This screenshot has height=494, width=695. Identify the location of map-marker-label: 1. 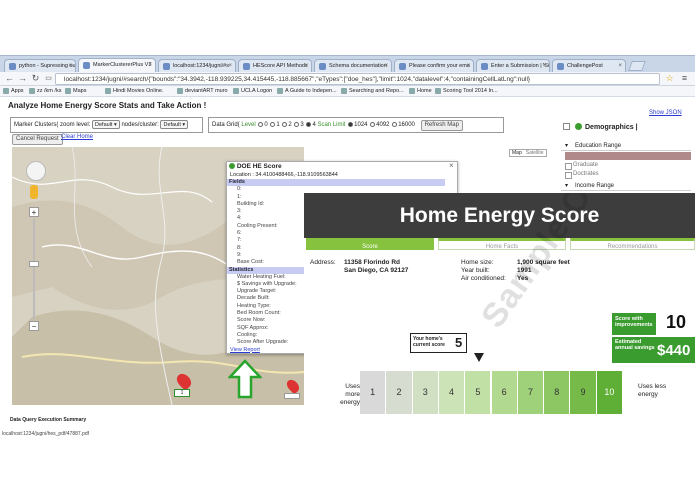
(182, 393).